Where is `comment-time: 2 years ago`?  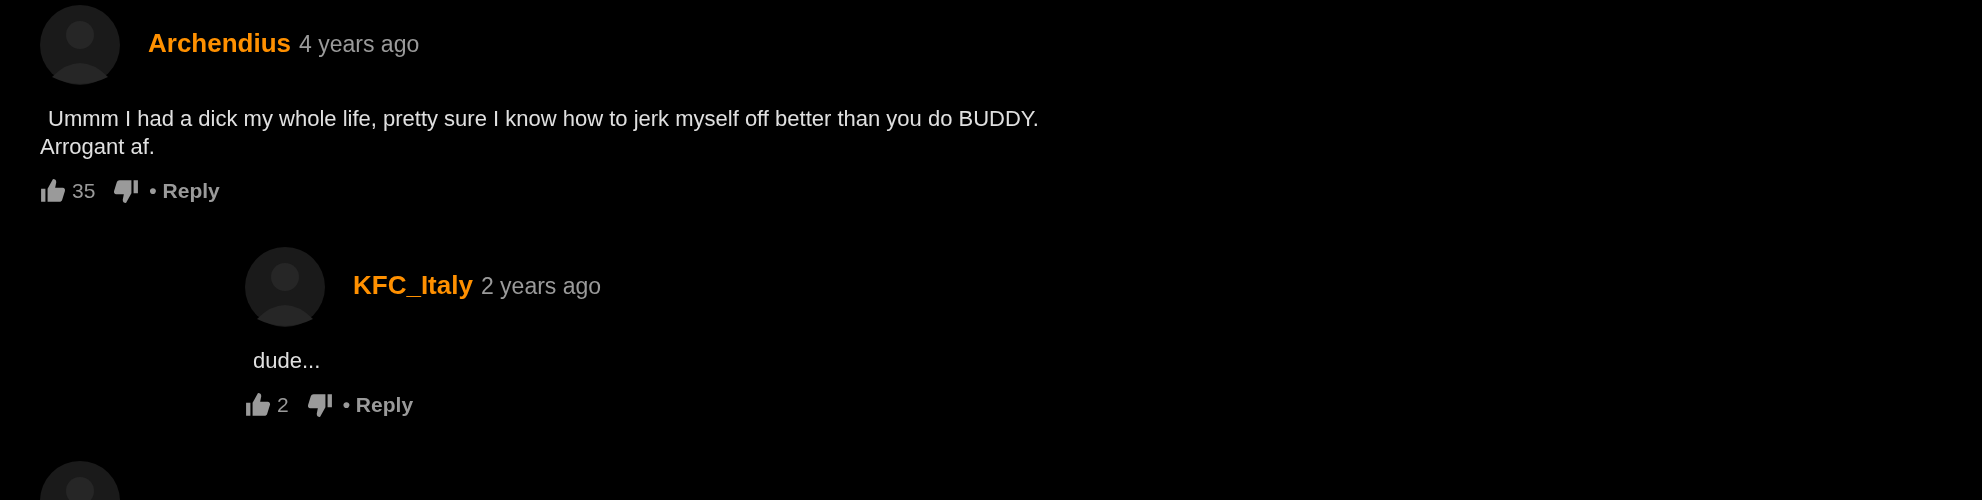
comment-time: 2 years ago is located at coordinates (541, 286).